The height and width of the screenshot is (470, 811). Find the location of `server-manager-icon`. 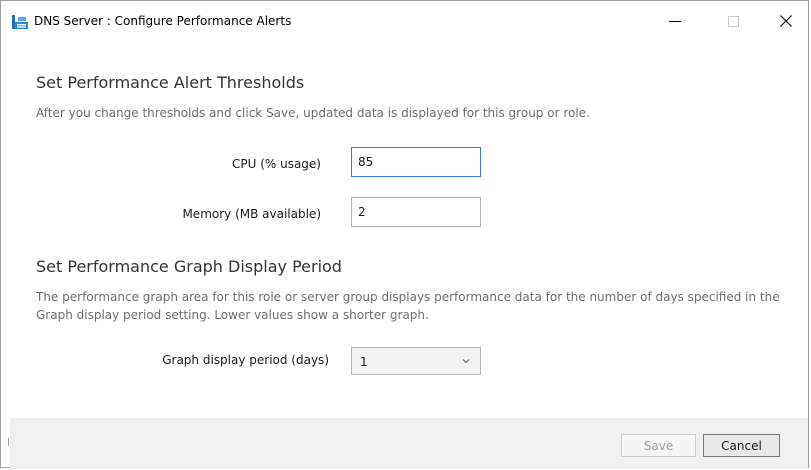

server-manager-icon is located at coordinates (20, 21).